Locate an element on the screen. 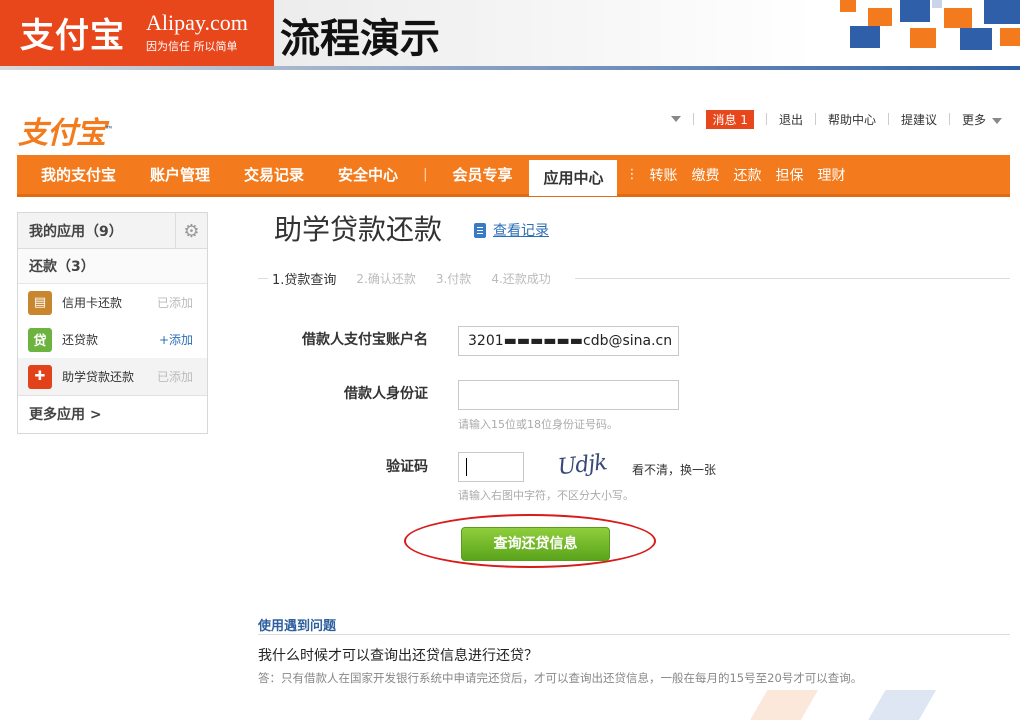  credit-card-icon: ▤ is located at coordinates (40, 302).